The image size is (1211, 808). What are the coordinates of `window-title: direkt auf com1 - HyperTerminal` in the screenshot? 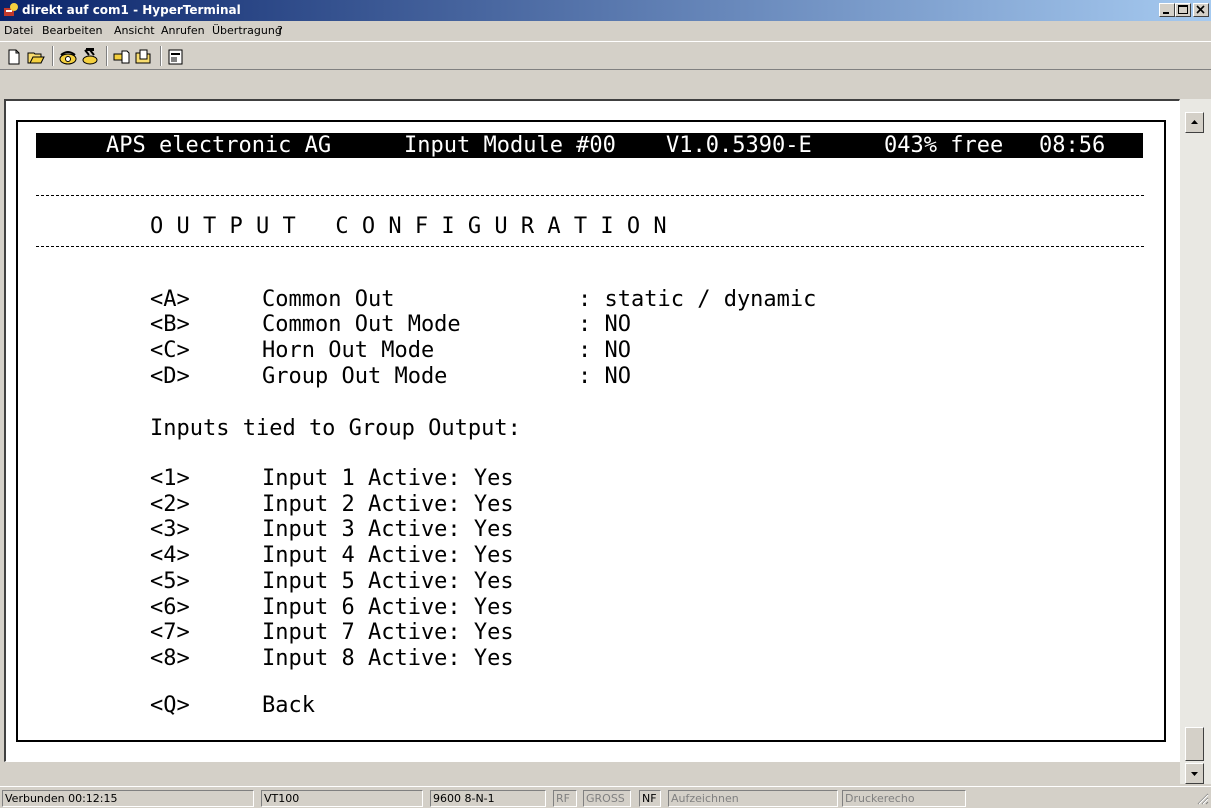 It's located at (131, 10).